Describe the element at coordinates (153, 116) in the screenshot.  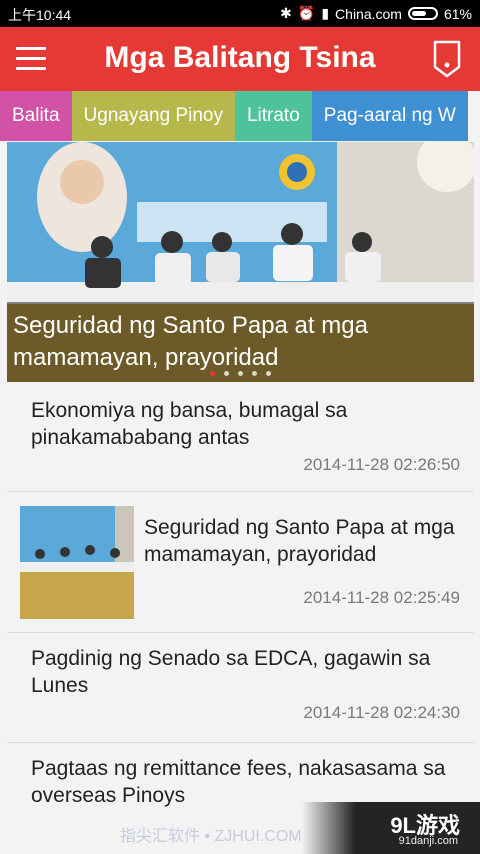
I see `tab-ugnayang-pinoy: Ugnayang Pinoy` at that location.